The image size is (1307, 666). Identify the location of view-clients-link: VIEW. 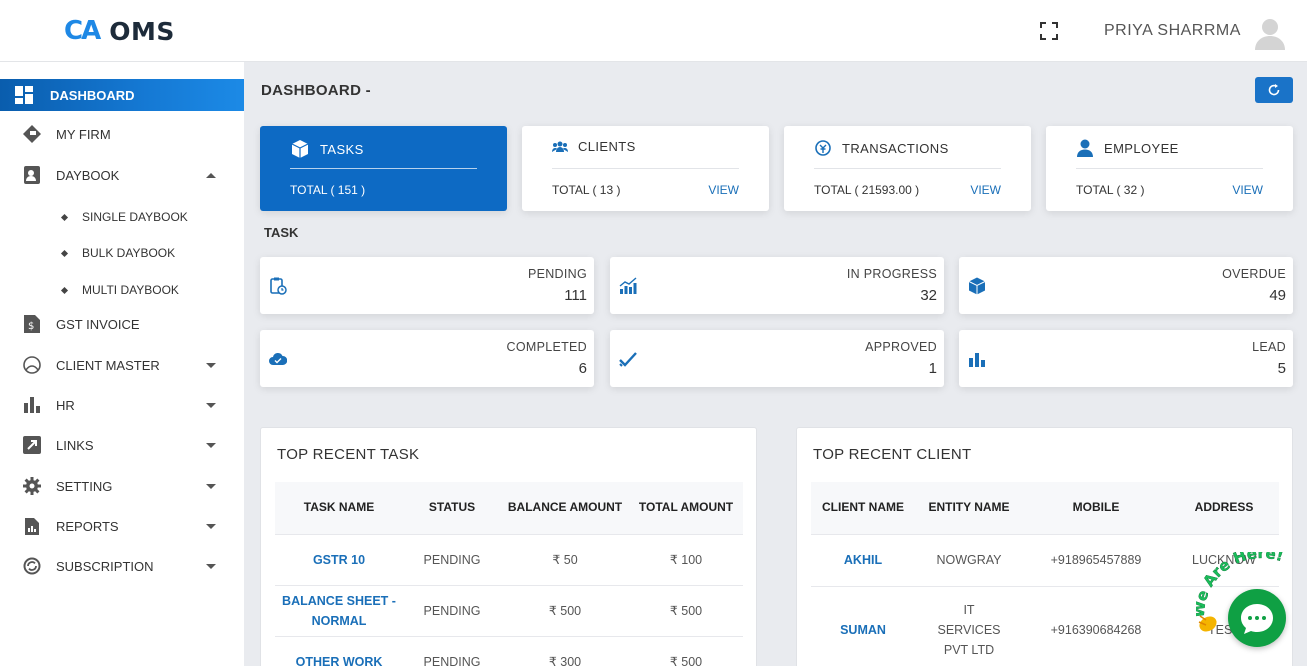
(723, 190).